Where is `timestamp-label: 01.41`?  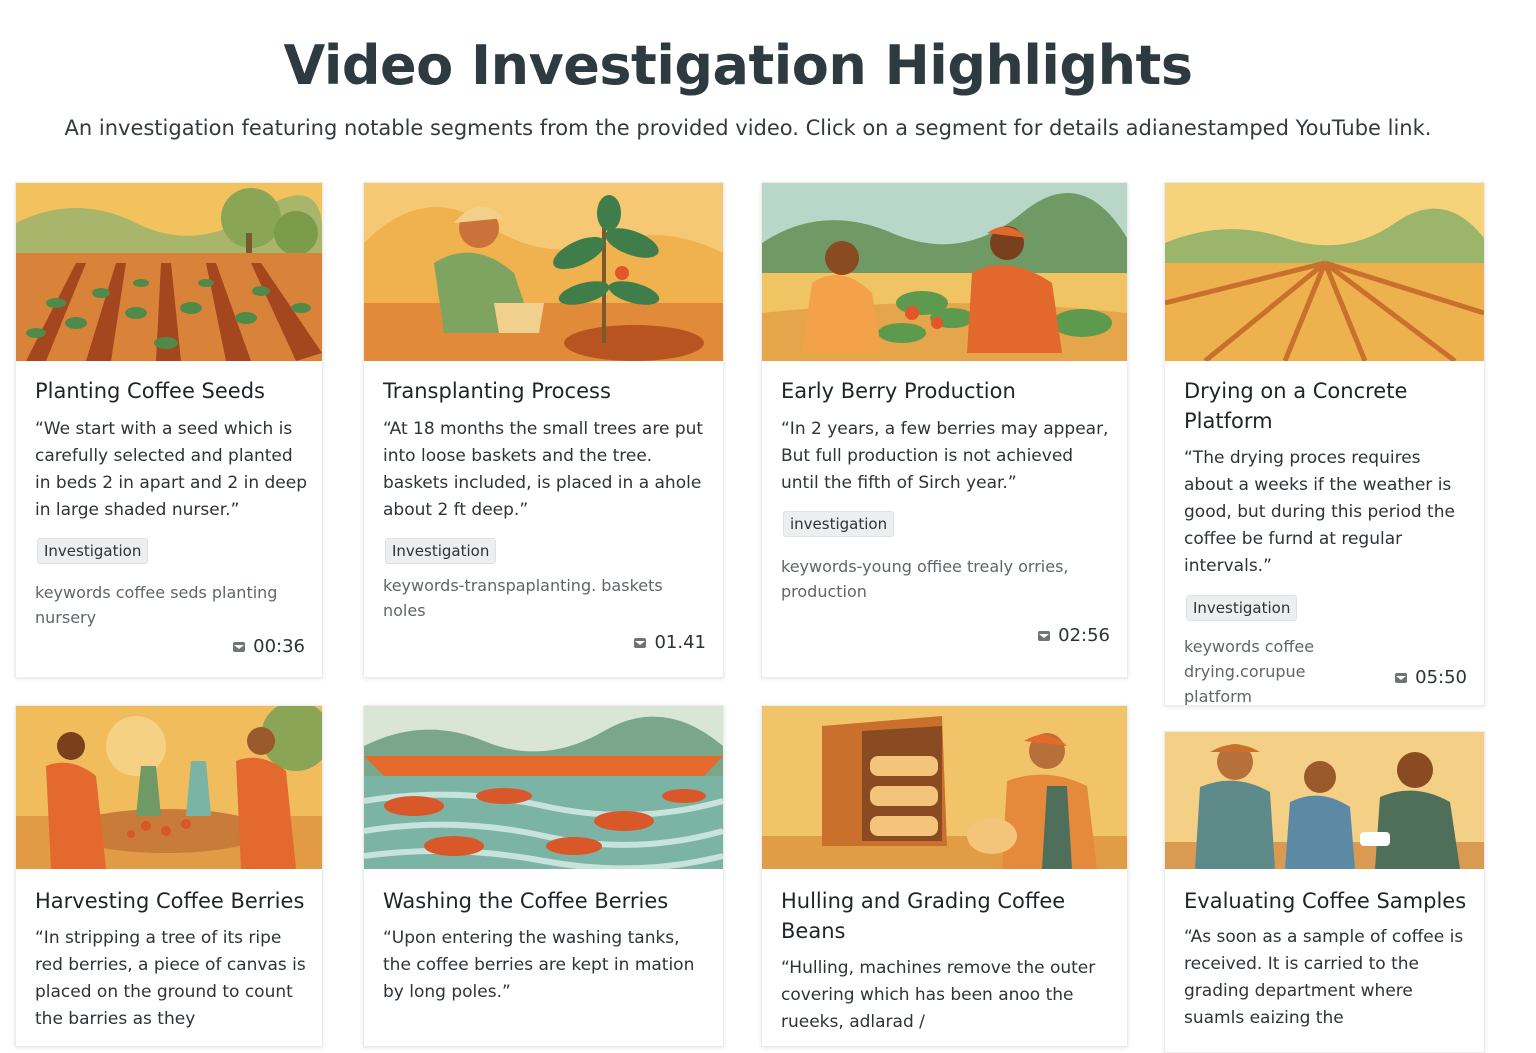 timestamp-label: 01.41 is located at coordinates (680, 642).